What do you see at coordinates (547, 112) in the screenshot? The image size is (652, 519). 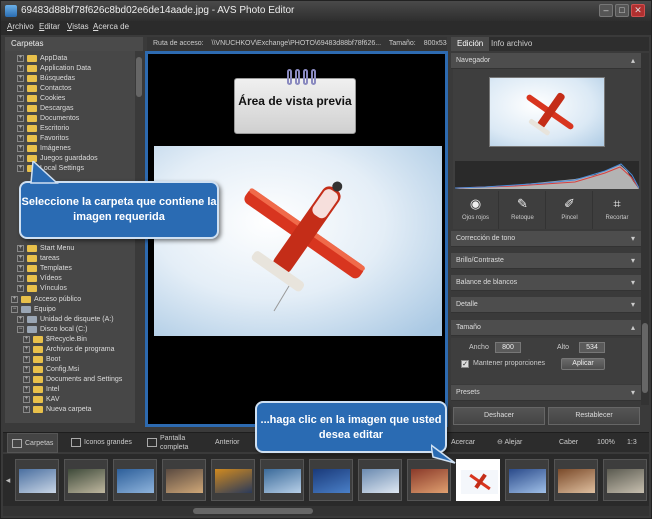 I see `navigator-thumbnail` at bounding box center [547, 112].